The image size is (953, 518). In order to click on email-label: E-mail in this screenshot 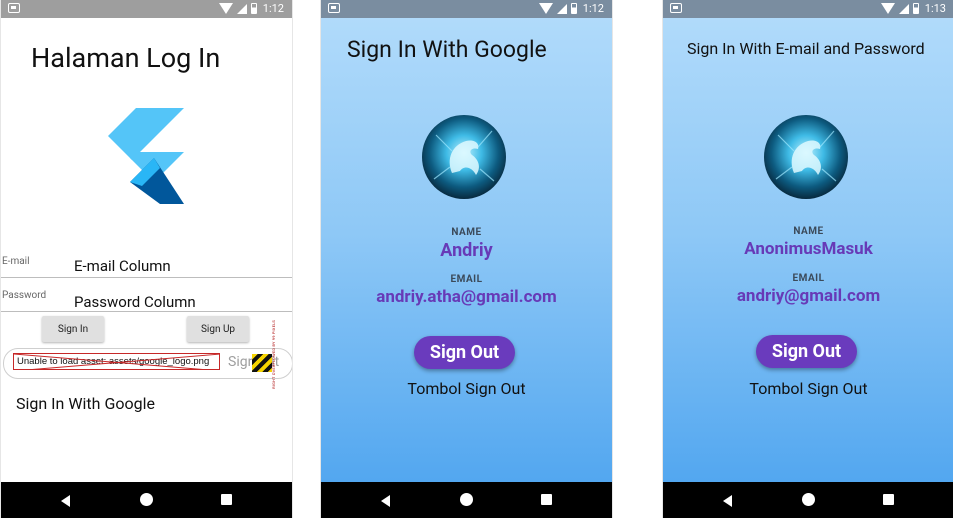, I will do `click(16, 261)`.